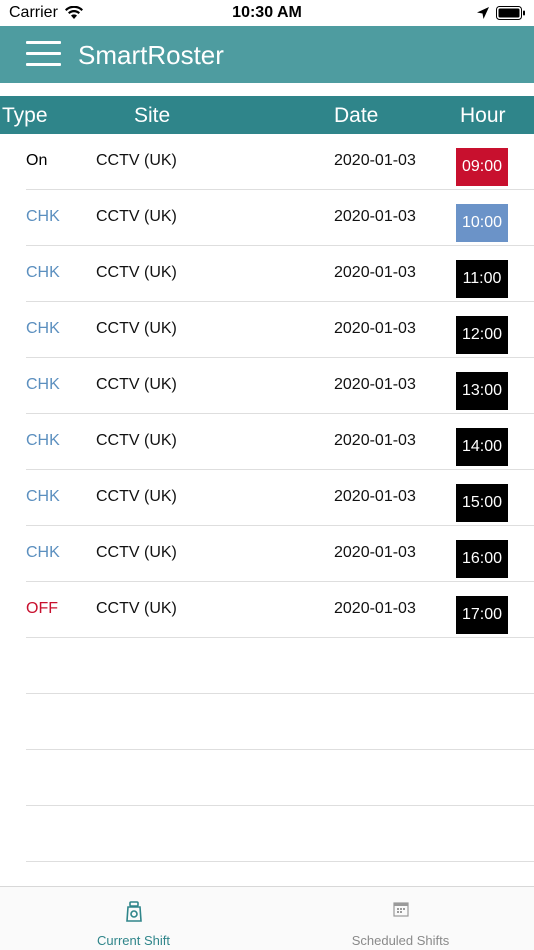 Image resolution: width=534 pixels, height=950 pixels. I want to click on shift-row: CHK CCTV (UK) 2020-01-03 11:00, so click(280, 274).